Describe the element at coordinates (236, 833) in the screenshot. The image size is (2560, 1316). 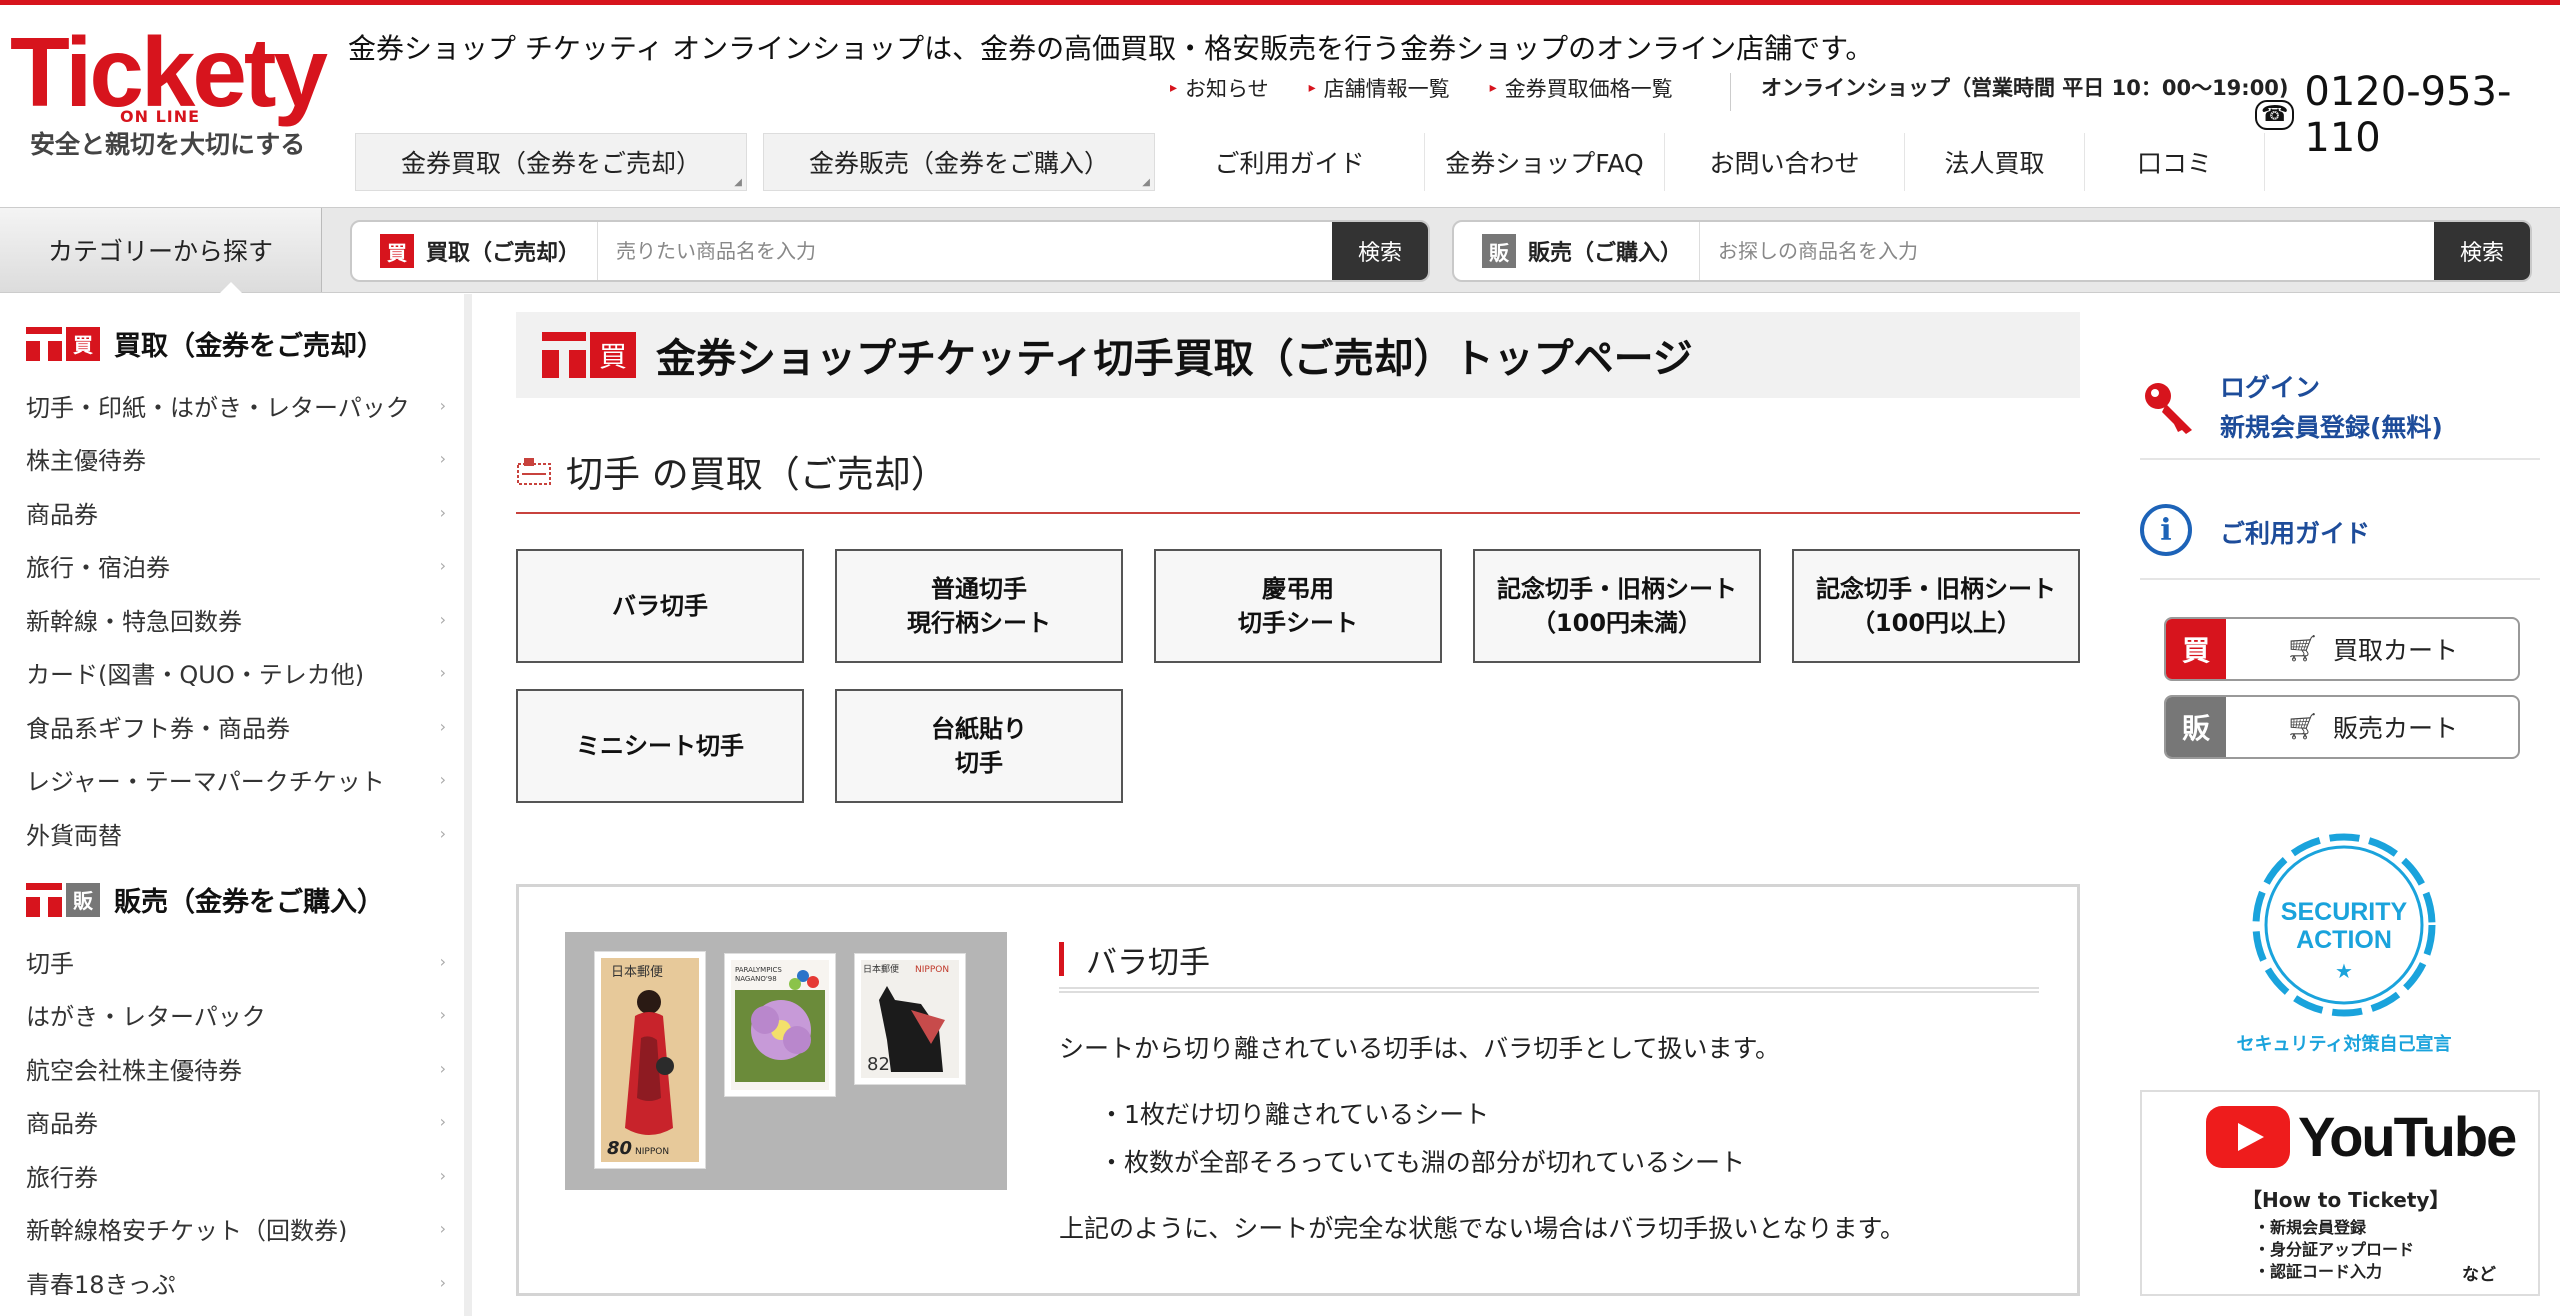
I see `sidebar-buy-item-8: 外貨両替 ›` at that location.